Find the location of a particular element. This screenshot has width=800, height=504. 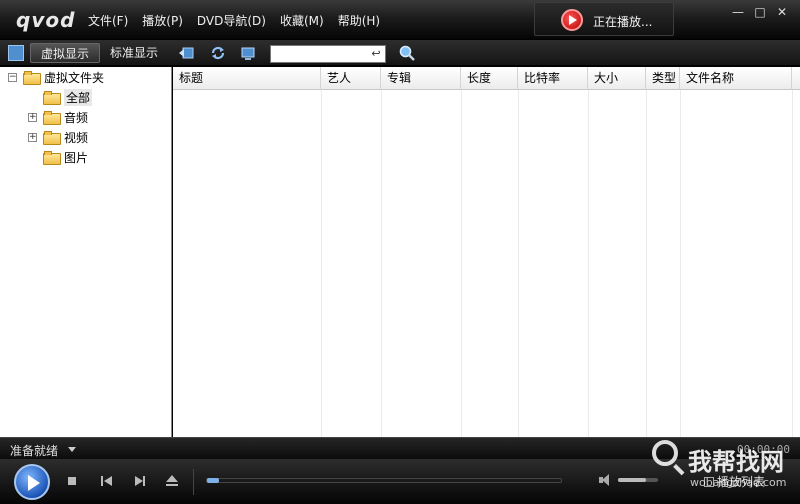

status-dropdown-icon is located at coordinates (72, 449).